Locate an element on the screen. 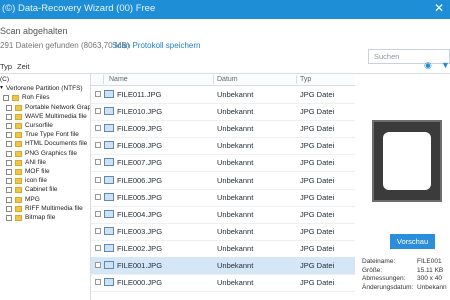  file-row: FILE000.JPG Unbekannt JPG Datei is located at coordinates (223, 283).